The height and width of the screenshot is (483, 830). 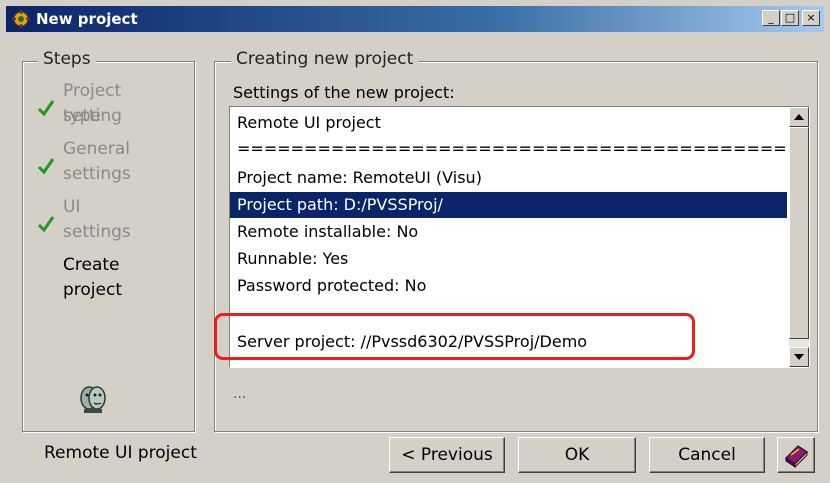 What do you see at coordinates (508, 123) in the screenshot?
I see `list-item: Remote UI project` at bounding box center [508, 123].